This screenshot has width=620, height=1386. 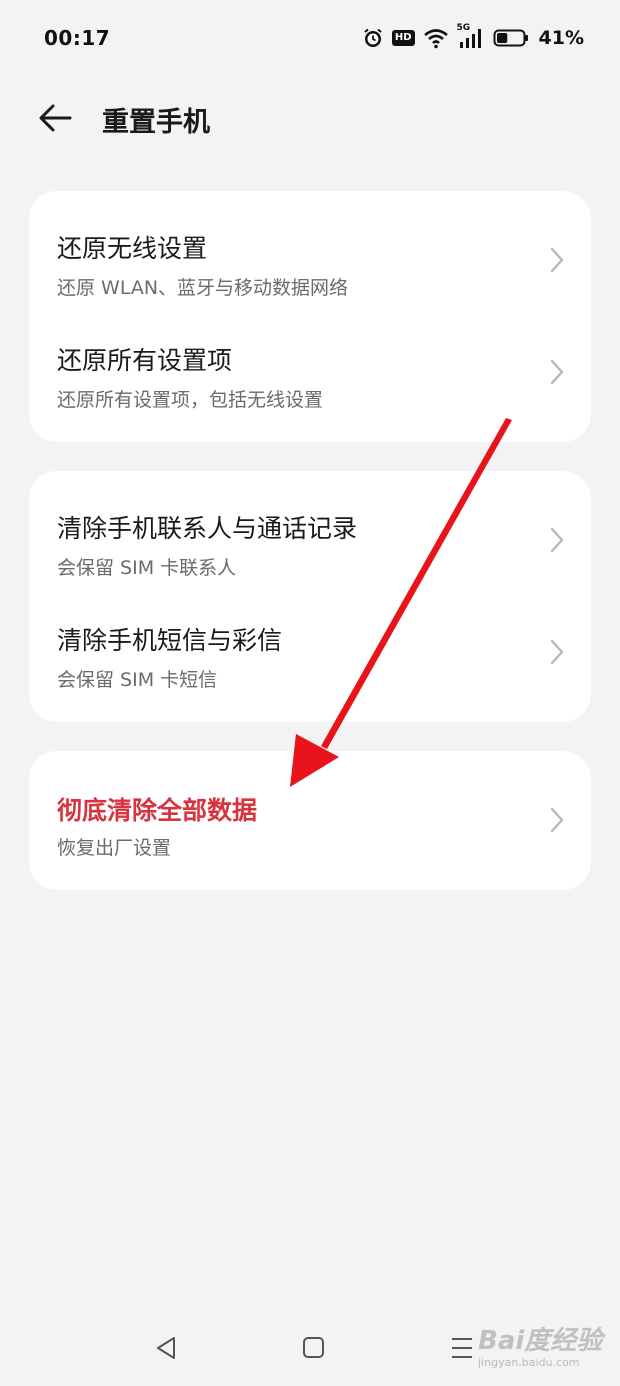 I want to click on item-subtitle: 会保留 SIM 卡短信, so click(x=137, y=680).